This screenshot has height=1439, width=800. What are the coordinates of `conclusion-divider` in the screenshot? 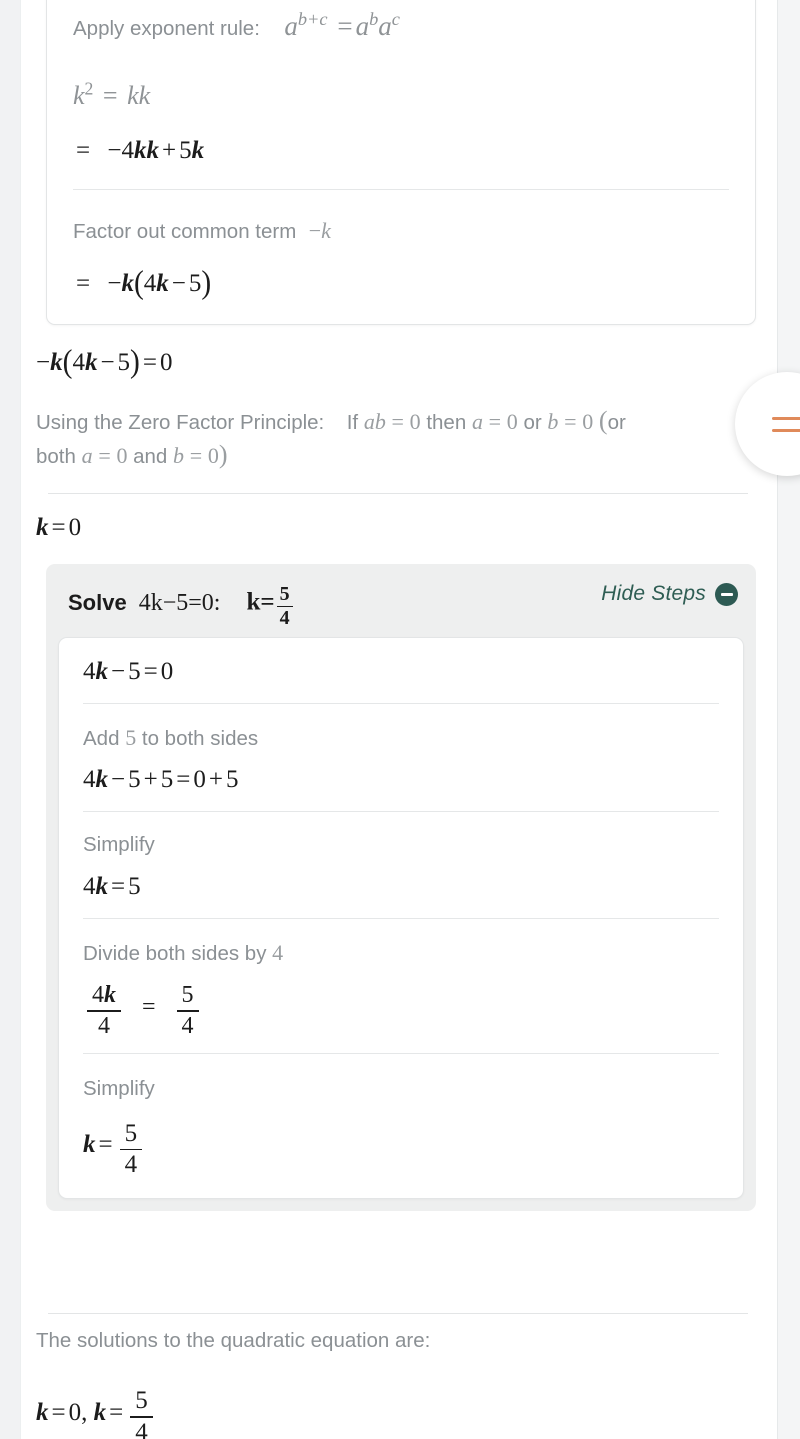 It's located at (398, 1313).